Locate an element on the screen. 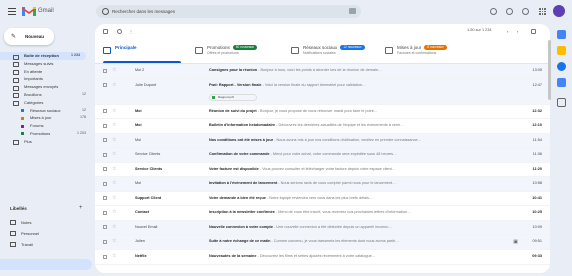  search-icon is located at coordinates (105, 11).